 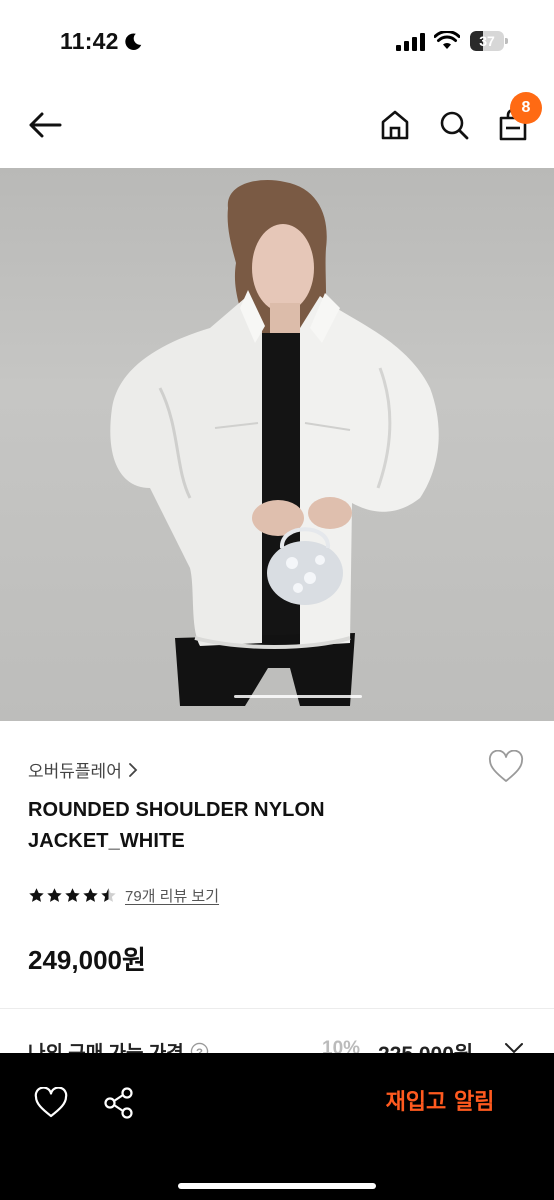 I want to click on bottom-action-bar: 재입고 알림, so click(x=277, y=1126).